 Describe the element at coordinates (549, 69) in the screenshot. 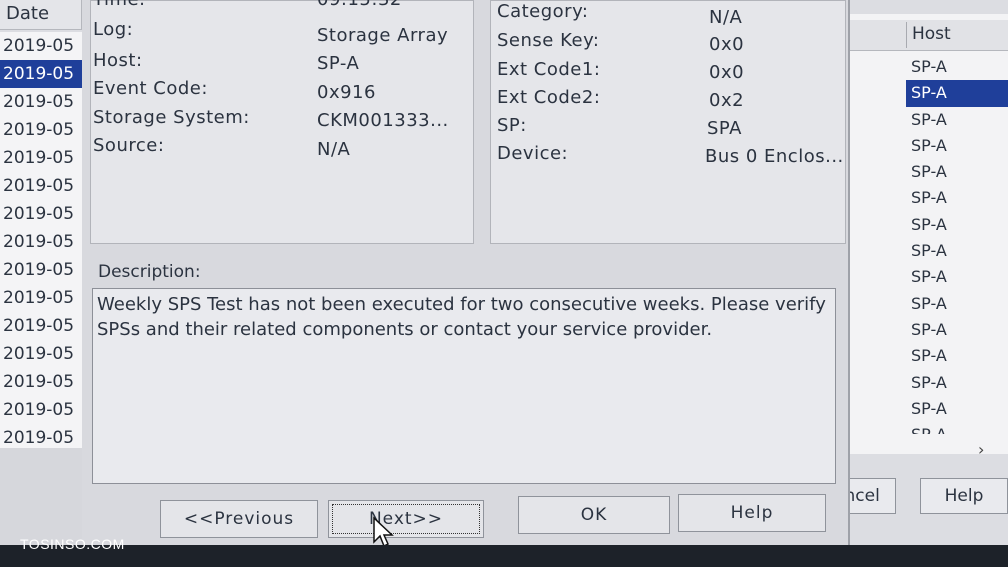

I see `ext-code1-label: Ext Code1:` at that location.